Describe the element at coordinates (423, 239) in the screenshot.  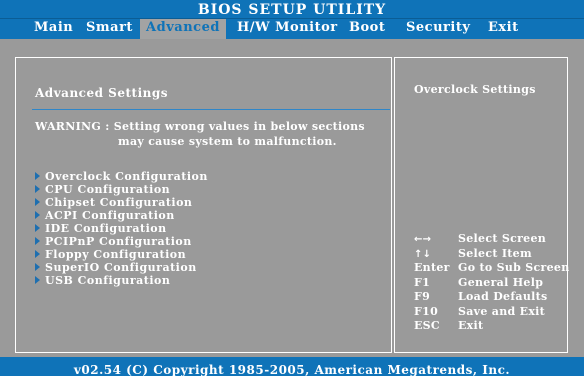
I see `left-right-arrow-icon: ←→` at that location.